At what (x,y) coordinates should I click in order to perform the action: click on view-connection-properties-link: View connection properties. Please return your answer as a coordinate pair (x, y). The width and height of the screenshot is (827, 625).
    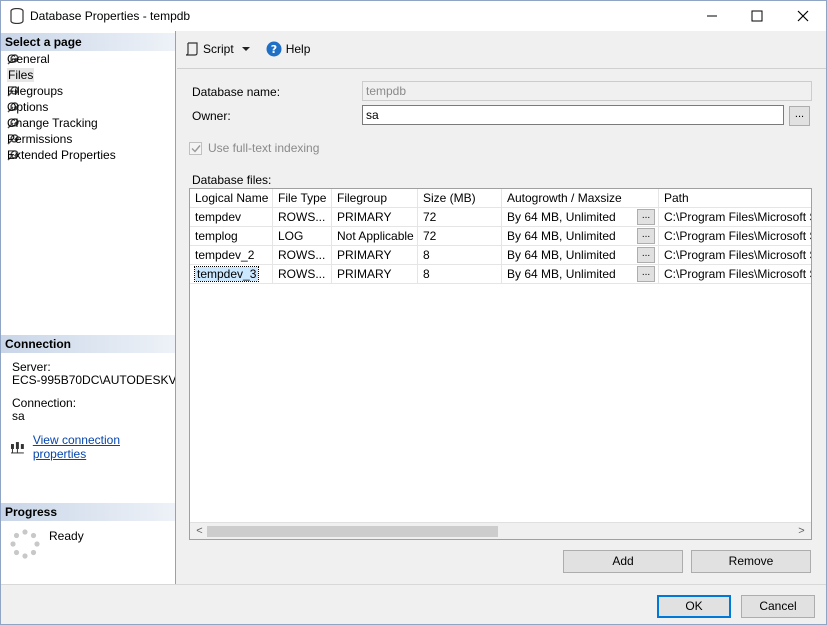
    Looking at the image, I should click on (104, 447).